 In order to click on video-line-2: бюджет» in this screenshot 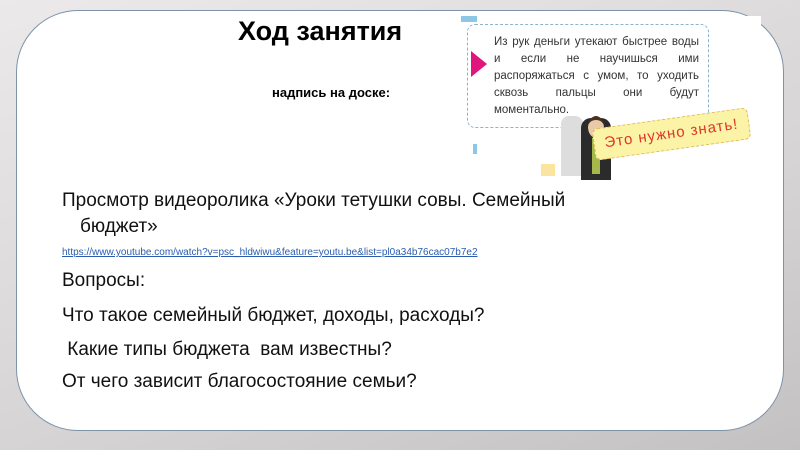, I will do `click(119, 226)`.